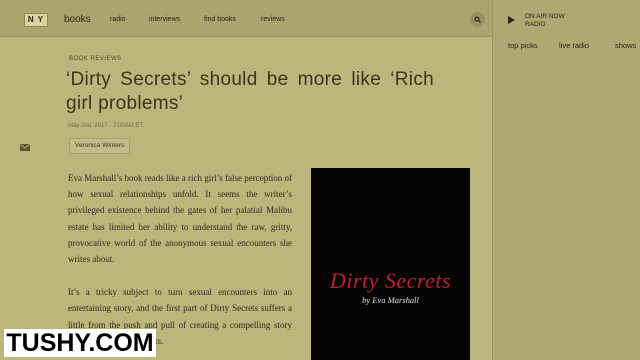 This screenshot has height=360, width=640. Describe the element at coordinates (77, 19) in the screenshot. I see `nav-books: books` at that location.